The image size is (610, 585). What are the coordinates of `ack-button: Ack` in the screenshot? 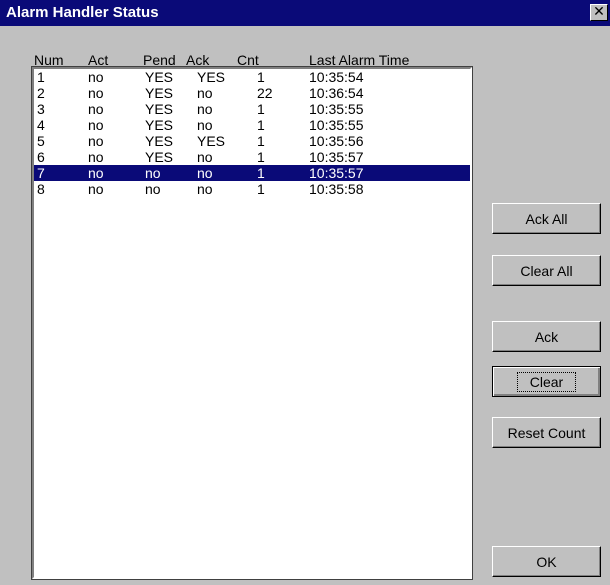 It's located at (546, 336).